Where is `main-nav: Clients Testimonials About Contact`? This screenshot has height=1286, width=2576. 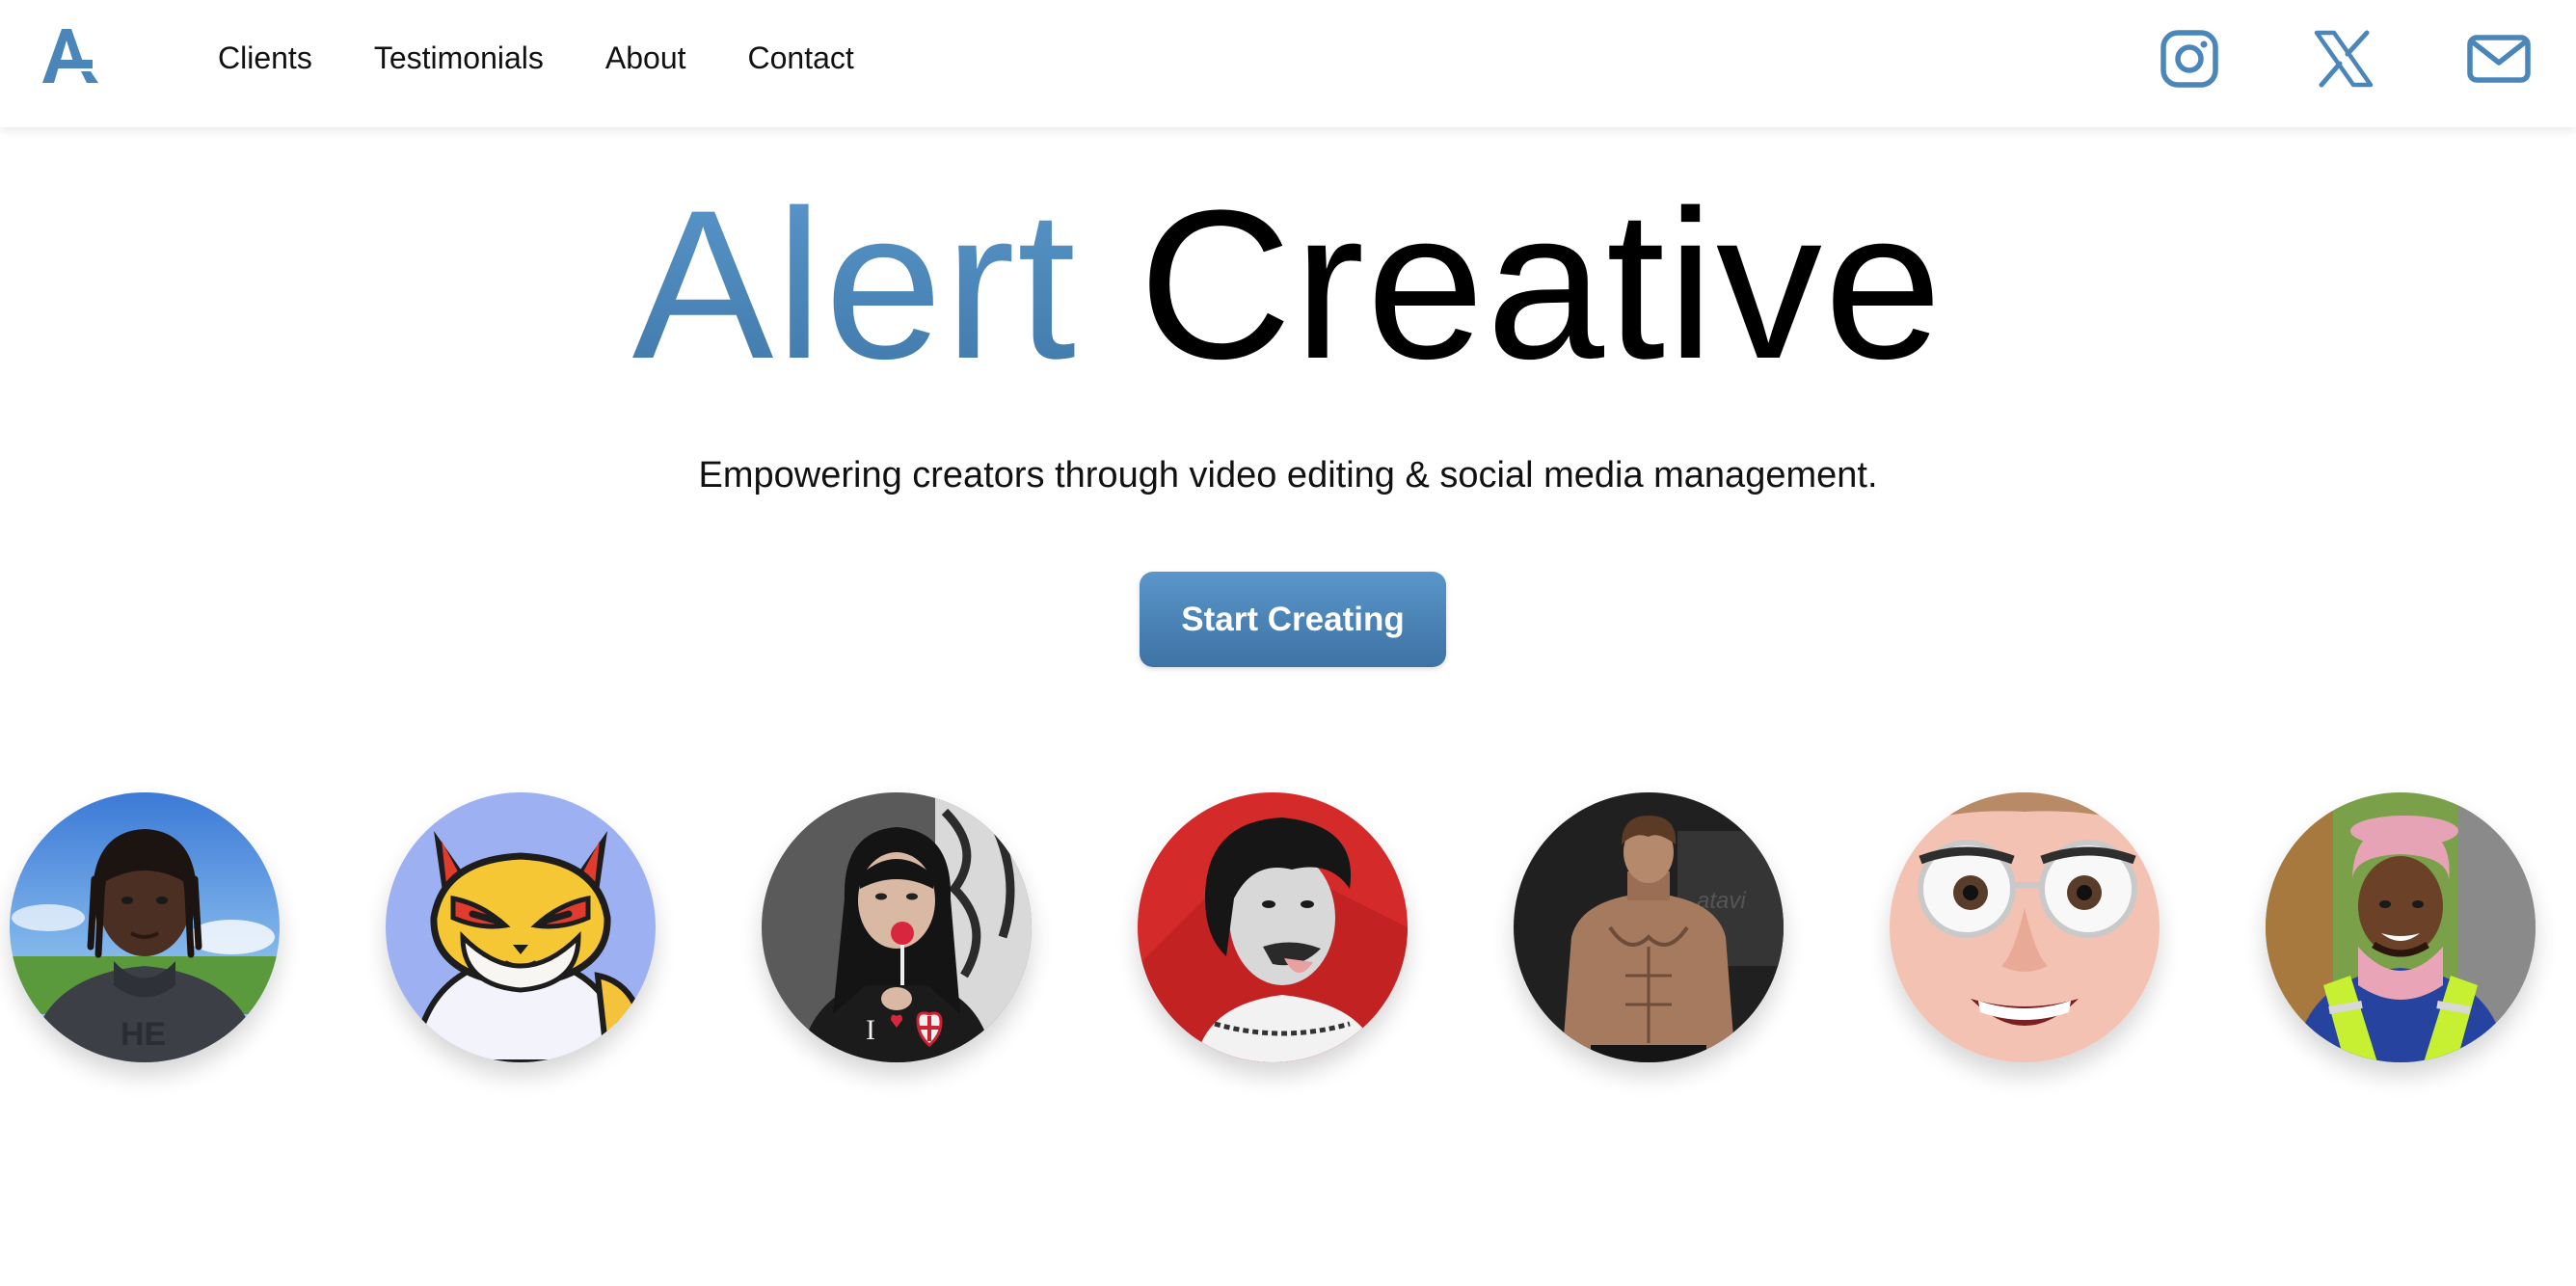
main-nav: Clients Testimonials About Contact is located at coordinates (536, 58).